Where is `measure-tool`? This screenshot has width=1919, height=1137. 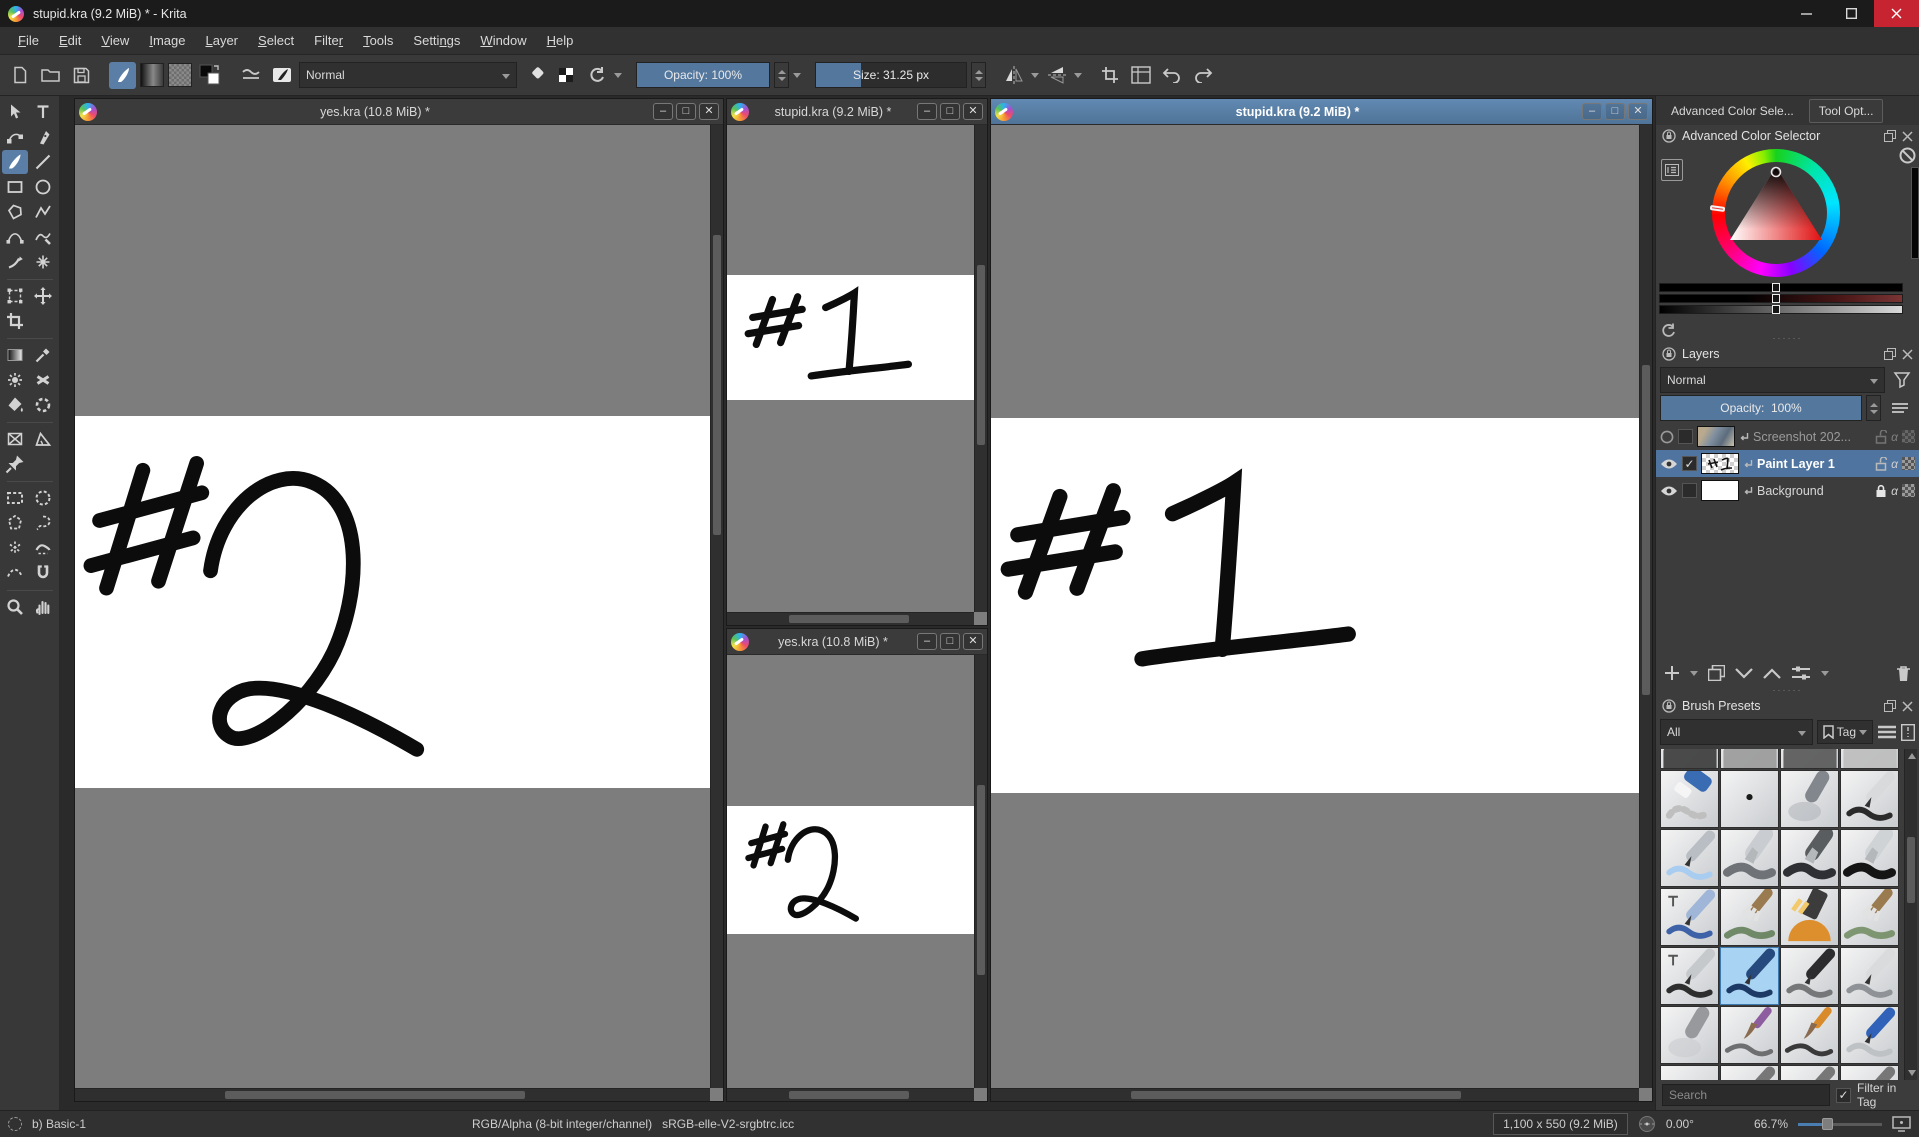 measure-tool is located at coordinates (43, 439).